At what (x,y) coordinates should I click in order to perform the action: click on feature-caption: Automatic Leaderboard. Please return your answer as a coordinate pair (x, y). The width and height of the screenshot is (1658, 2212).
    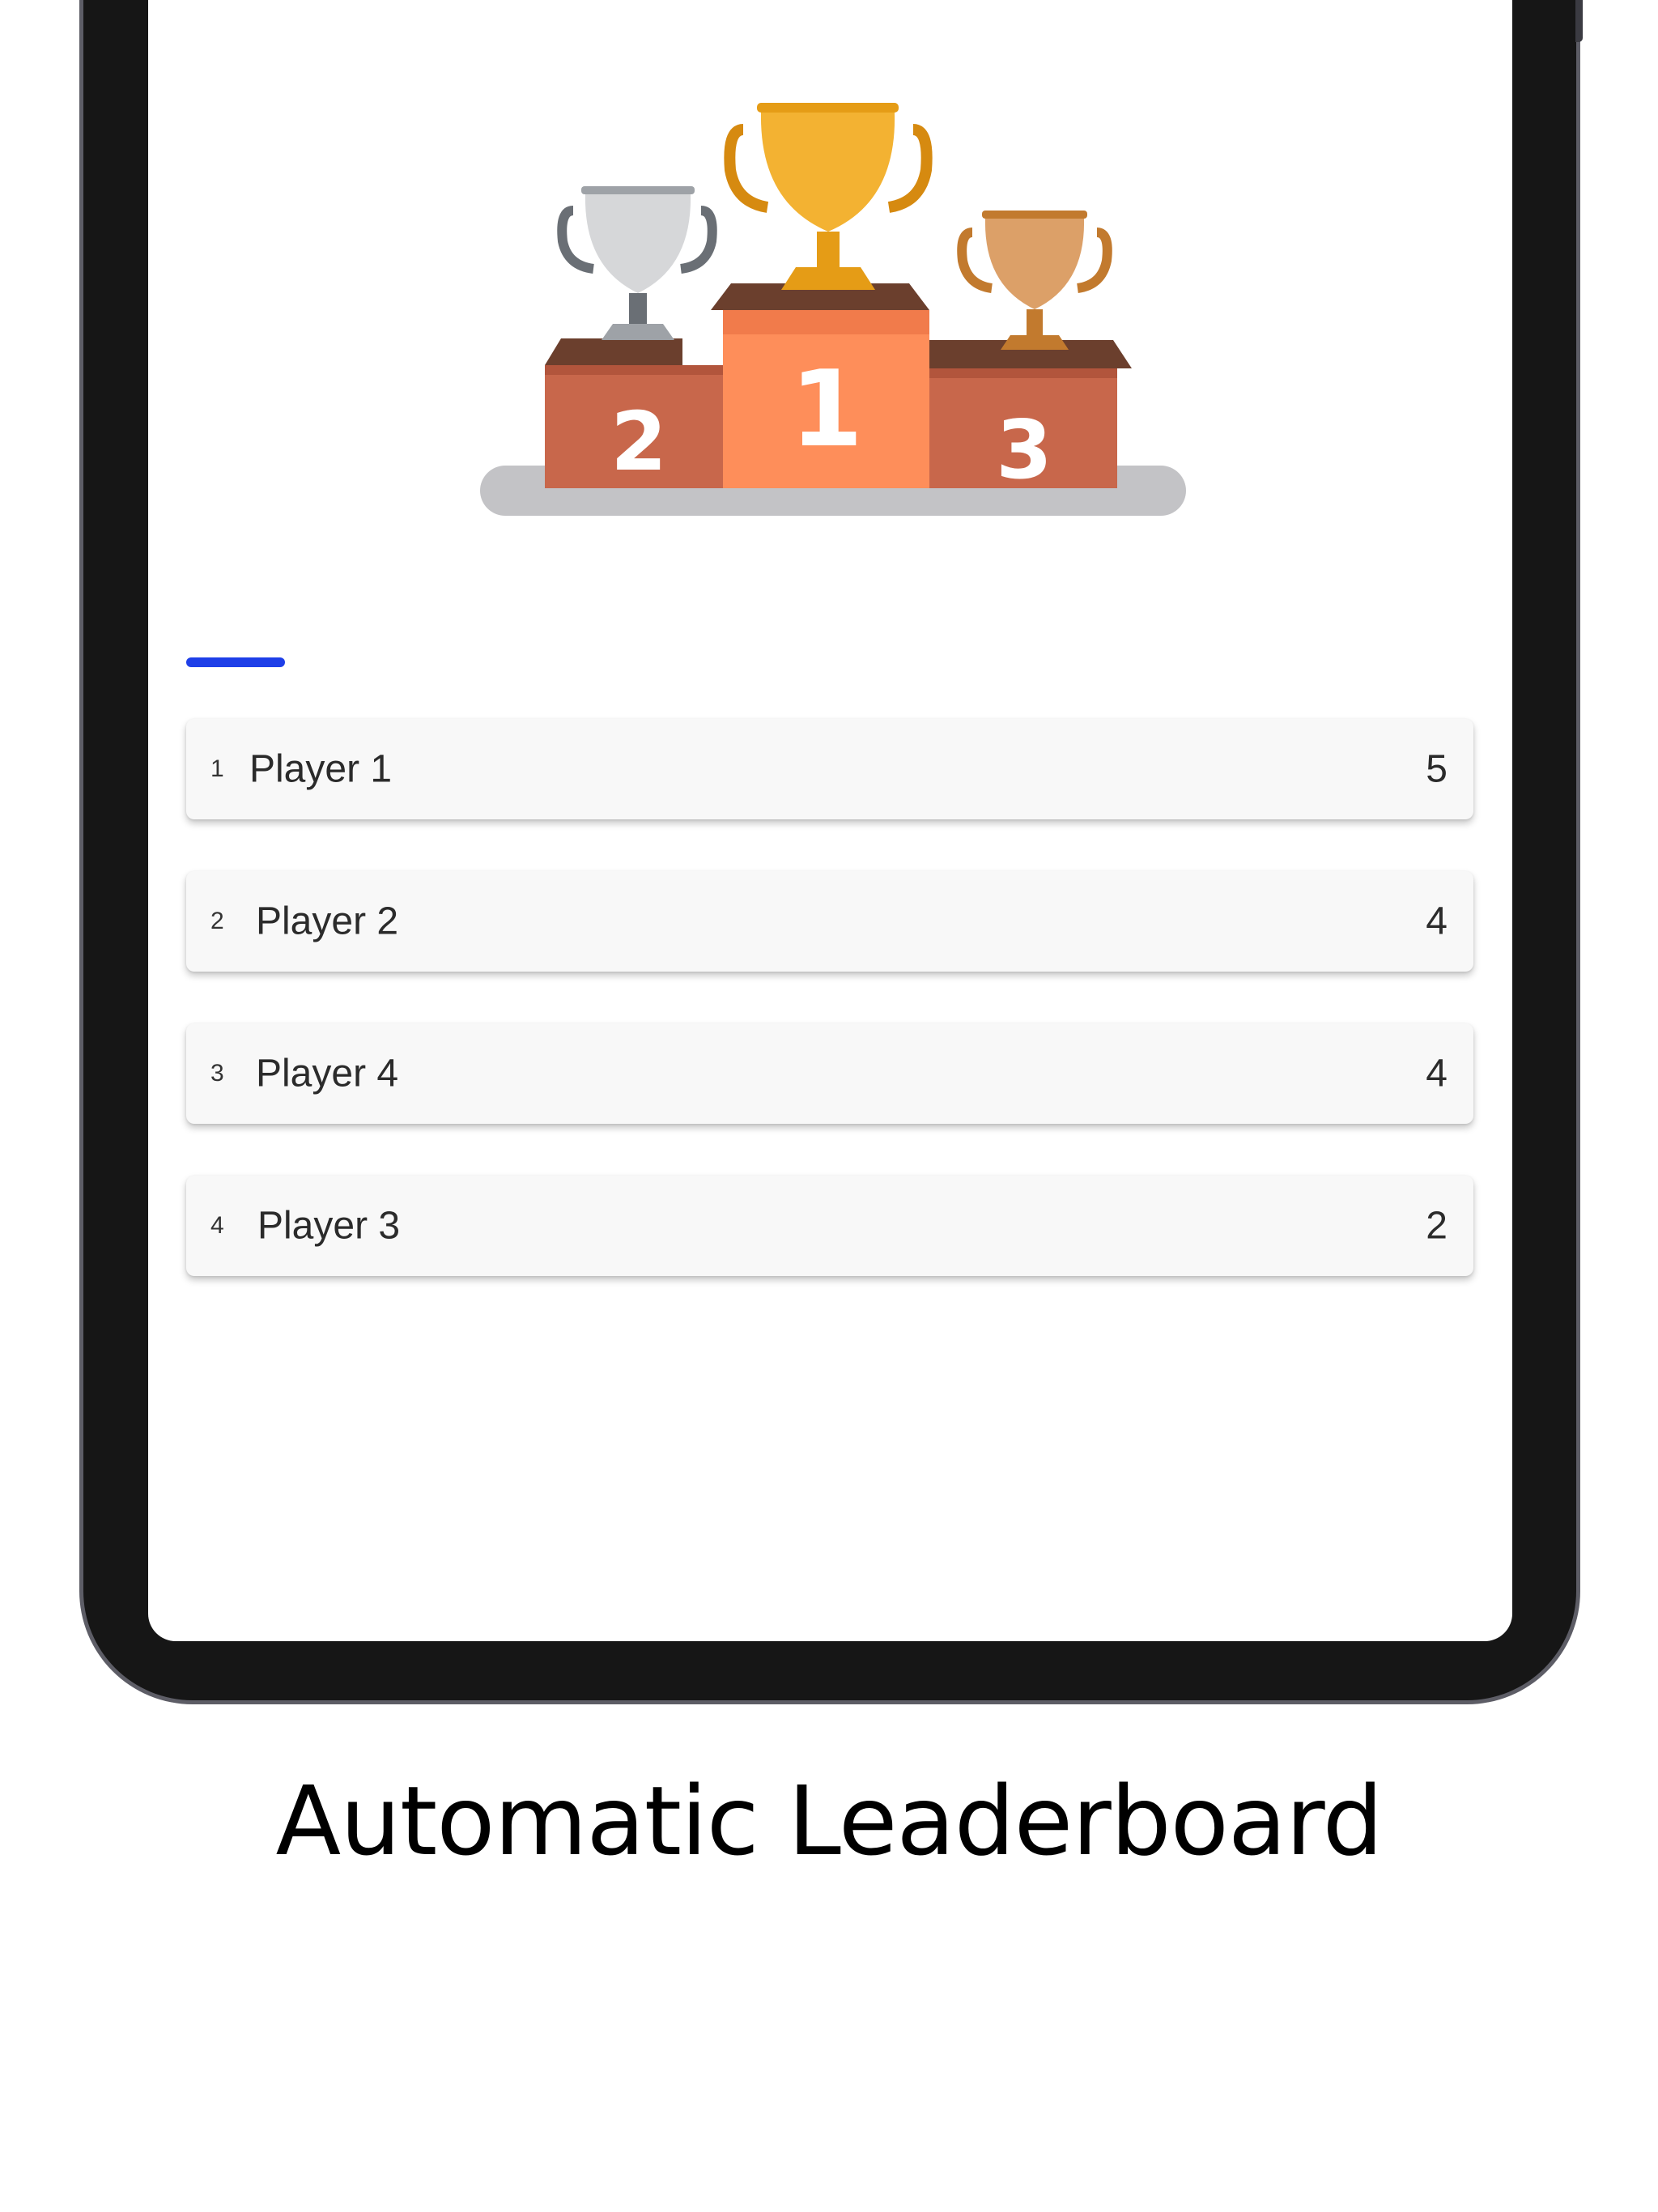
    Looking at the image, I should click on (829, 1821).